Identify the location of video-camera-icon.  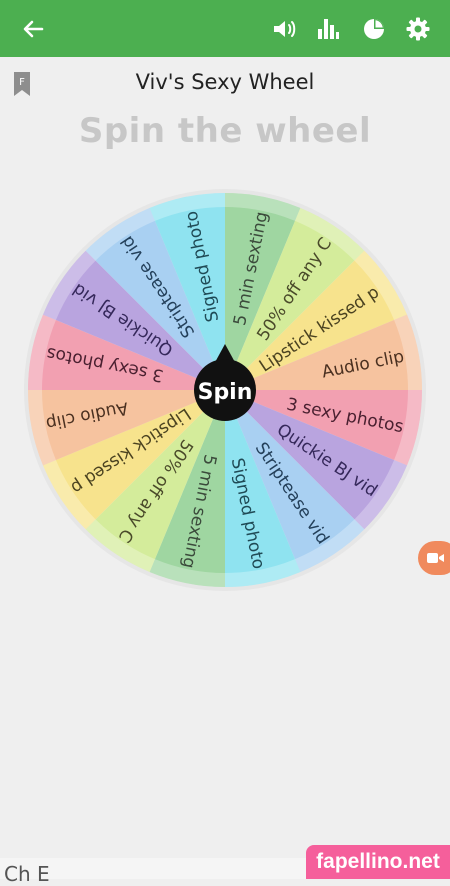
(435, 558).